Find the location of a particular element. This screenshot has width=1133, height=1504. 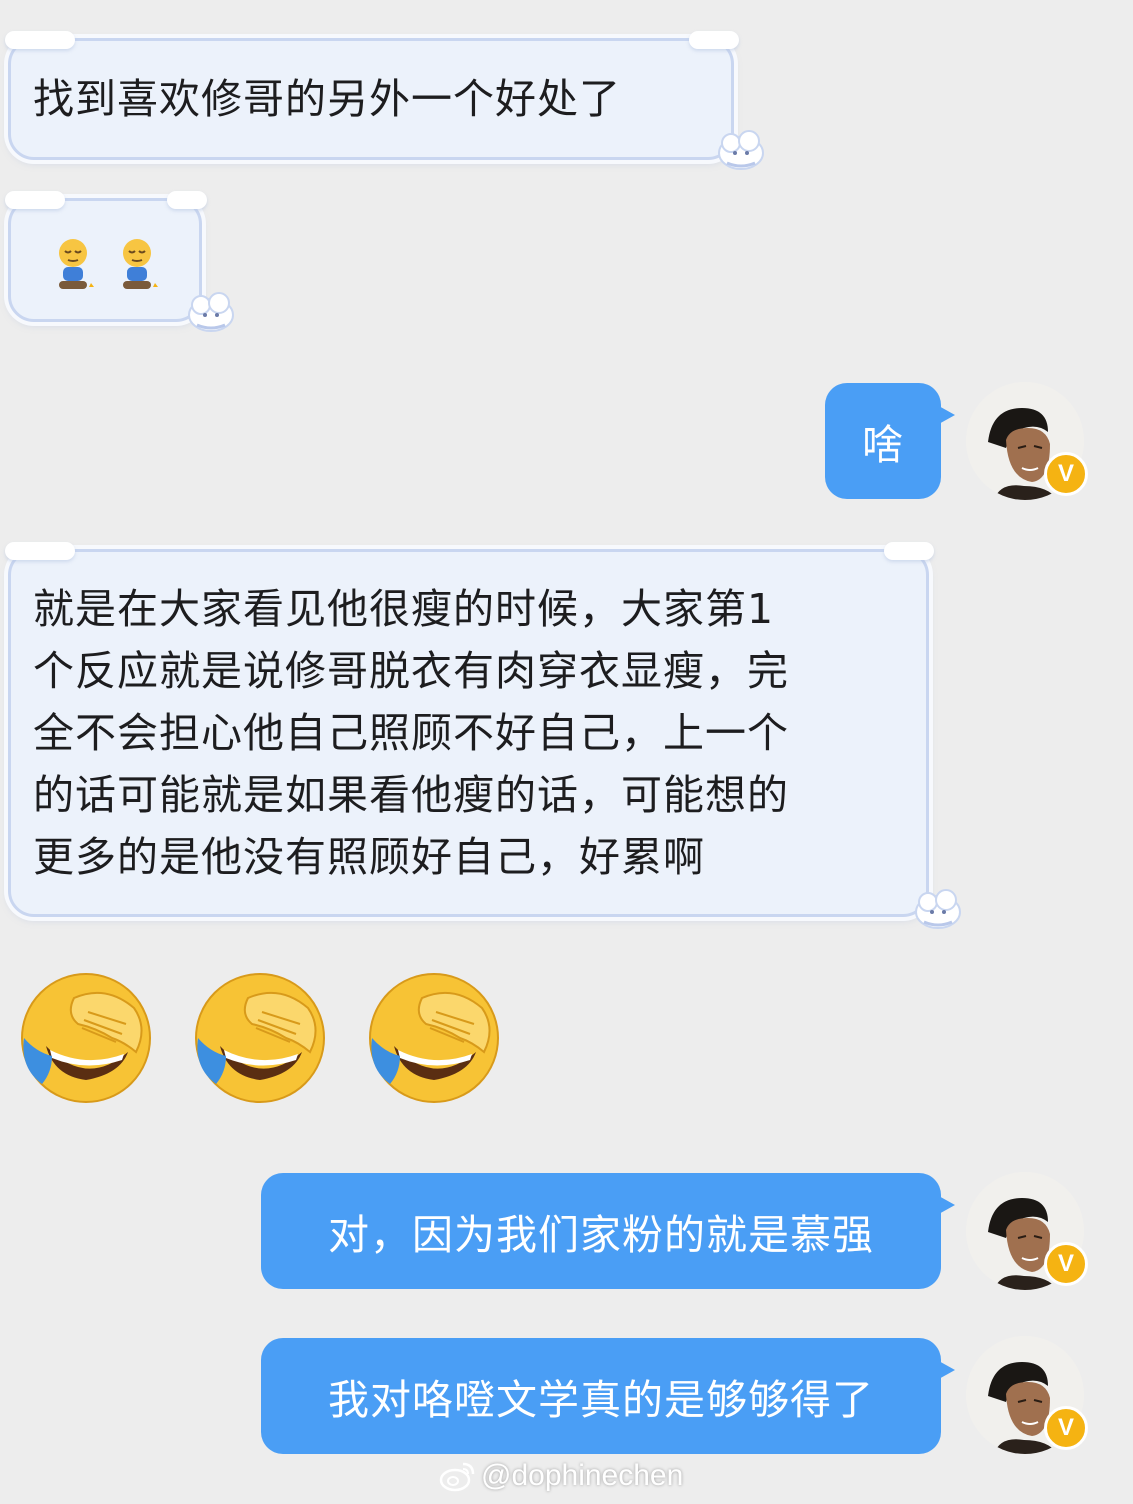

incoming-message-bubble is located at coordinates (119, 261).